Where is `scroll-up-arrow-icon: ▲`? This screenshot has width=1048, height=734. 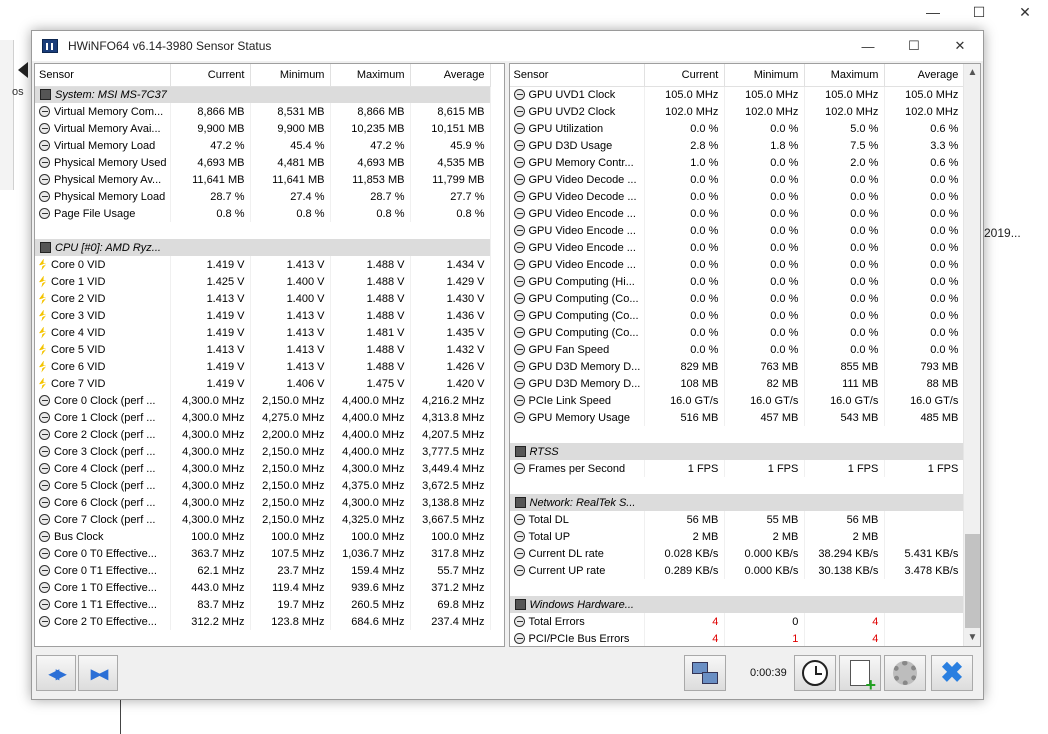 scroll-up-arrow-icon: ▲ is located at coordinates (972, 72).